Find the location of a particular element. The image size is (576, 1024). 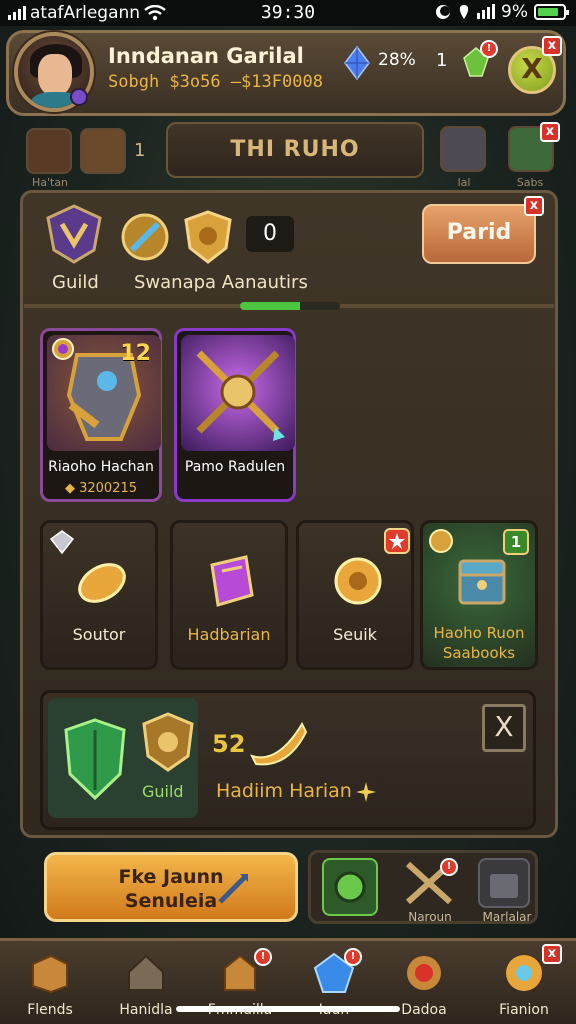

screen-title: THI RUHO is located at coordinates (295, 150).